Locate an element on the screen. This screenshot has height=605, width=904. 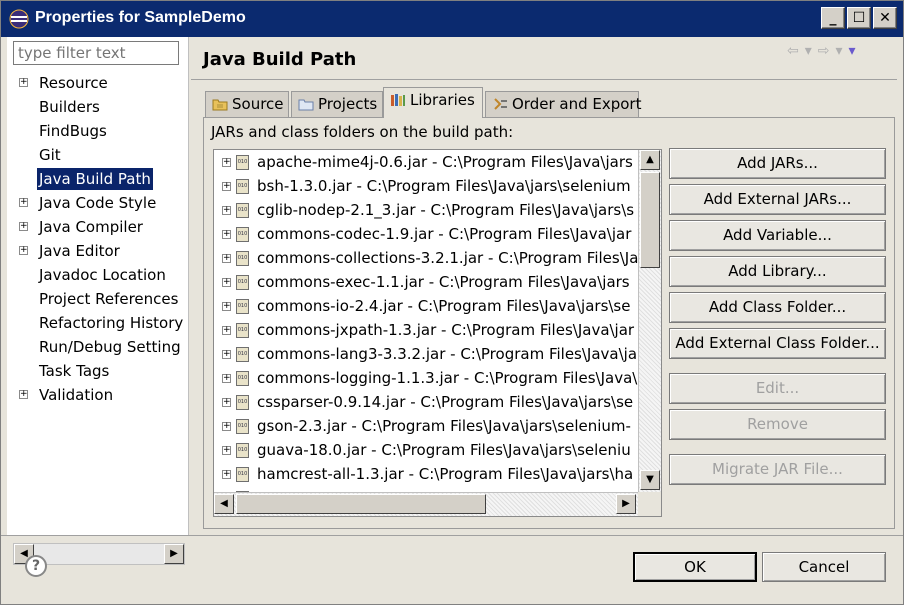
sidebar-item-refactoring-history: Refactoring History is located at coordinates (98, 323).